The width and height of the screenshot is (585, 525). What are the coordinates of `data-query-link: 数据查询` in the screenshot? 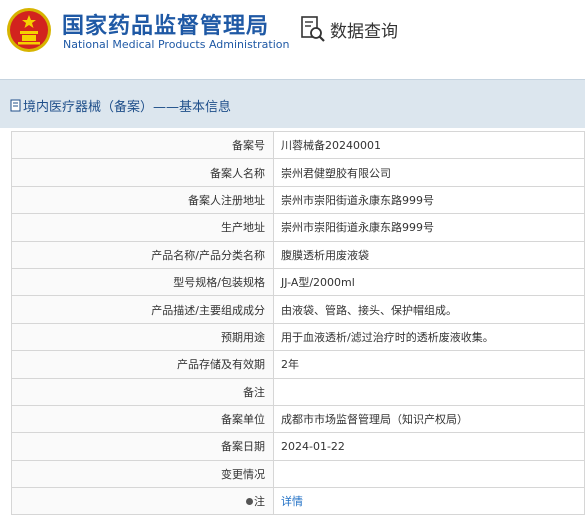 It's located at (349, 29).